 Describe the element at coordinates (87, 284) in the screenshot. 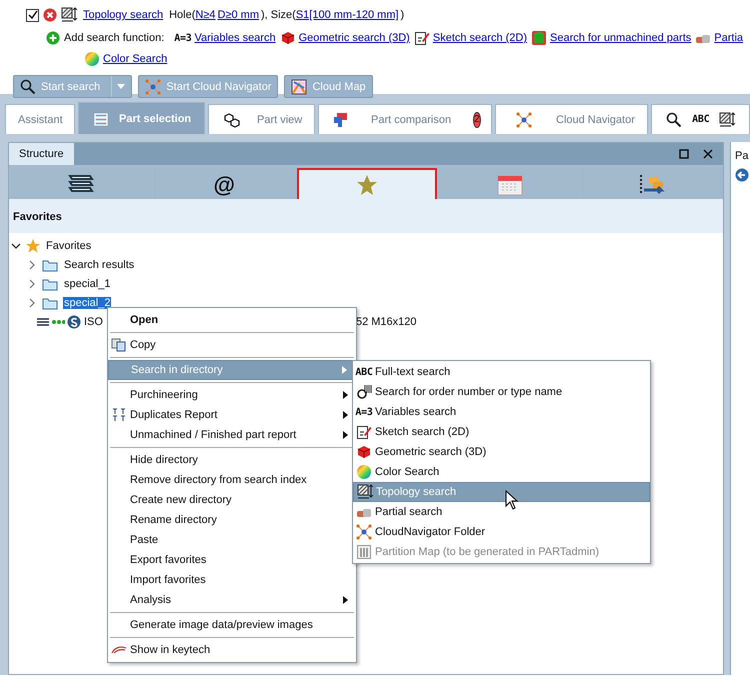

I see `tree-item: special_1` at that location.